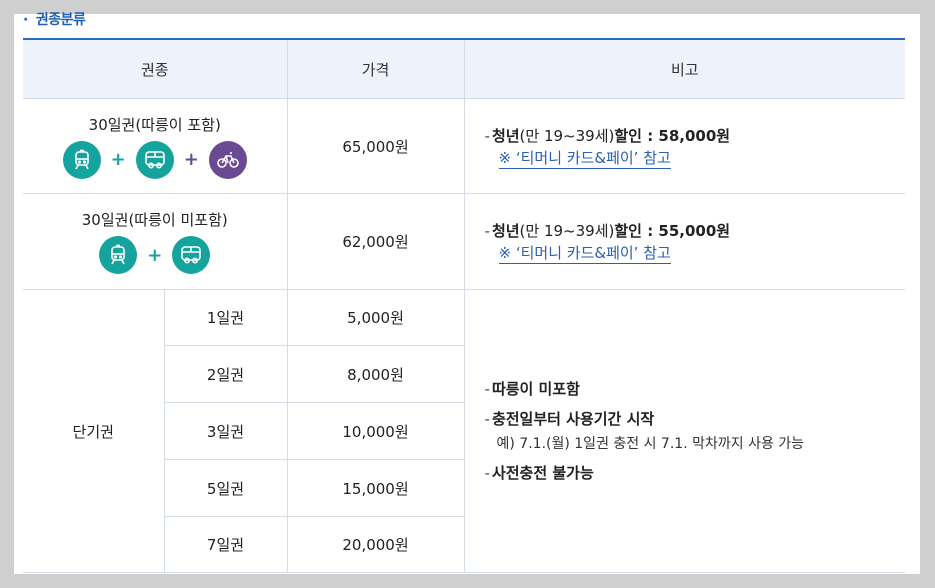 Image resolution: width=935 pixels, height=588 pixels. What do you see at coordinates (650, 444) in the screenshot?
I see `note-example: 예) 7.1.(월) 1일권 충전 시 7.1. 막차까지 사용 가능` at bounding box center [650, 444].